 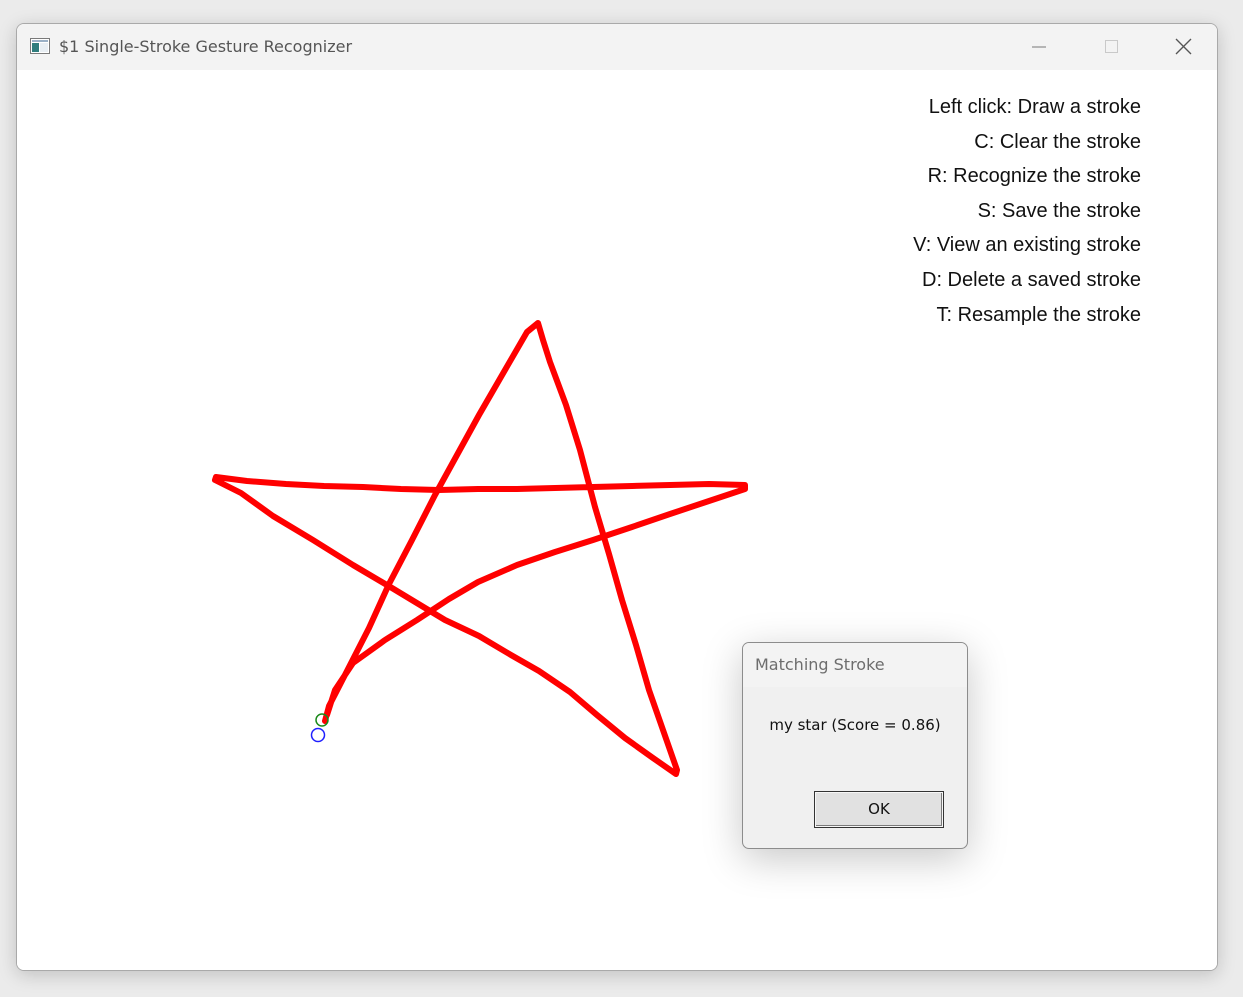 I want to click on close-button, so click(x=1181, y=47).